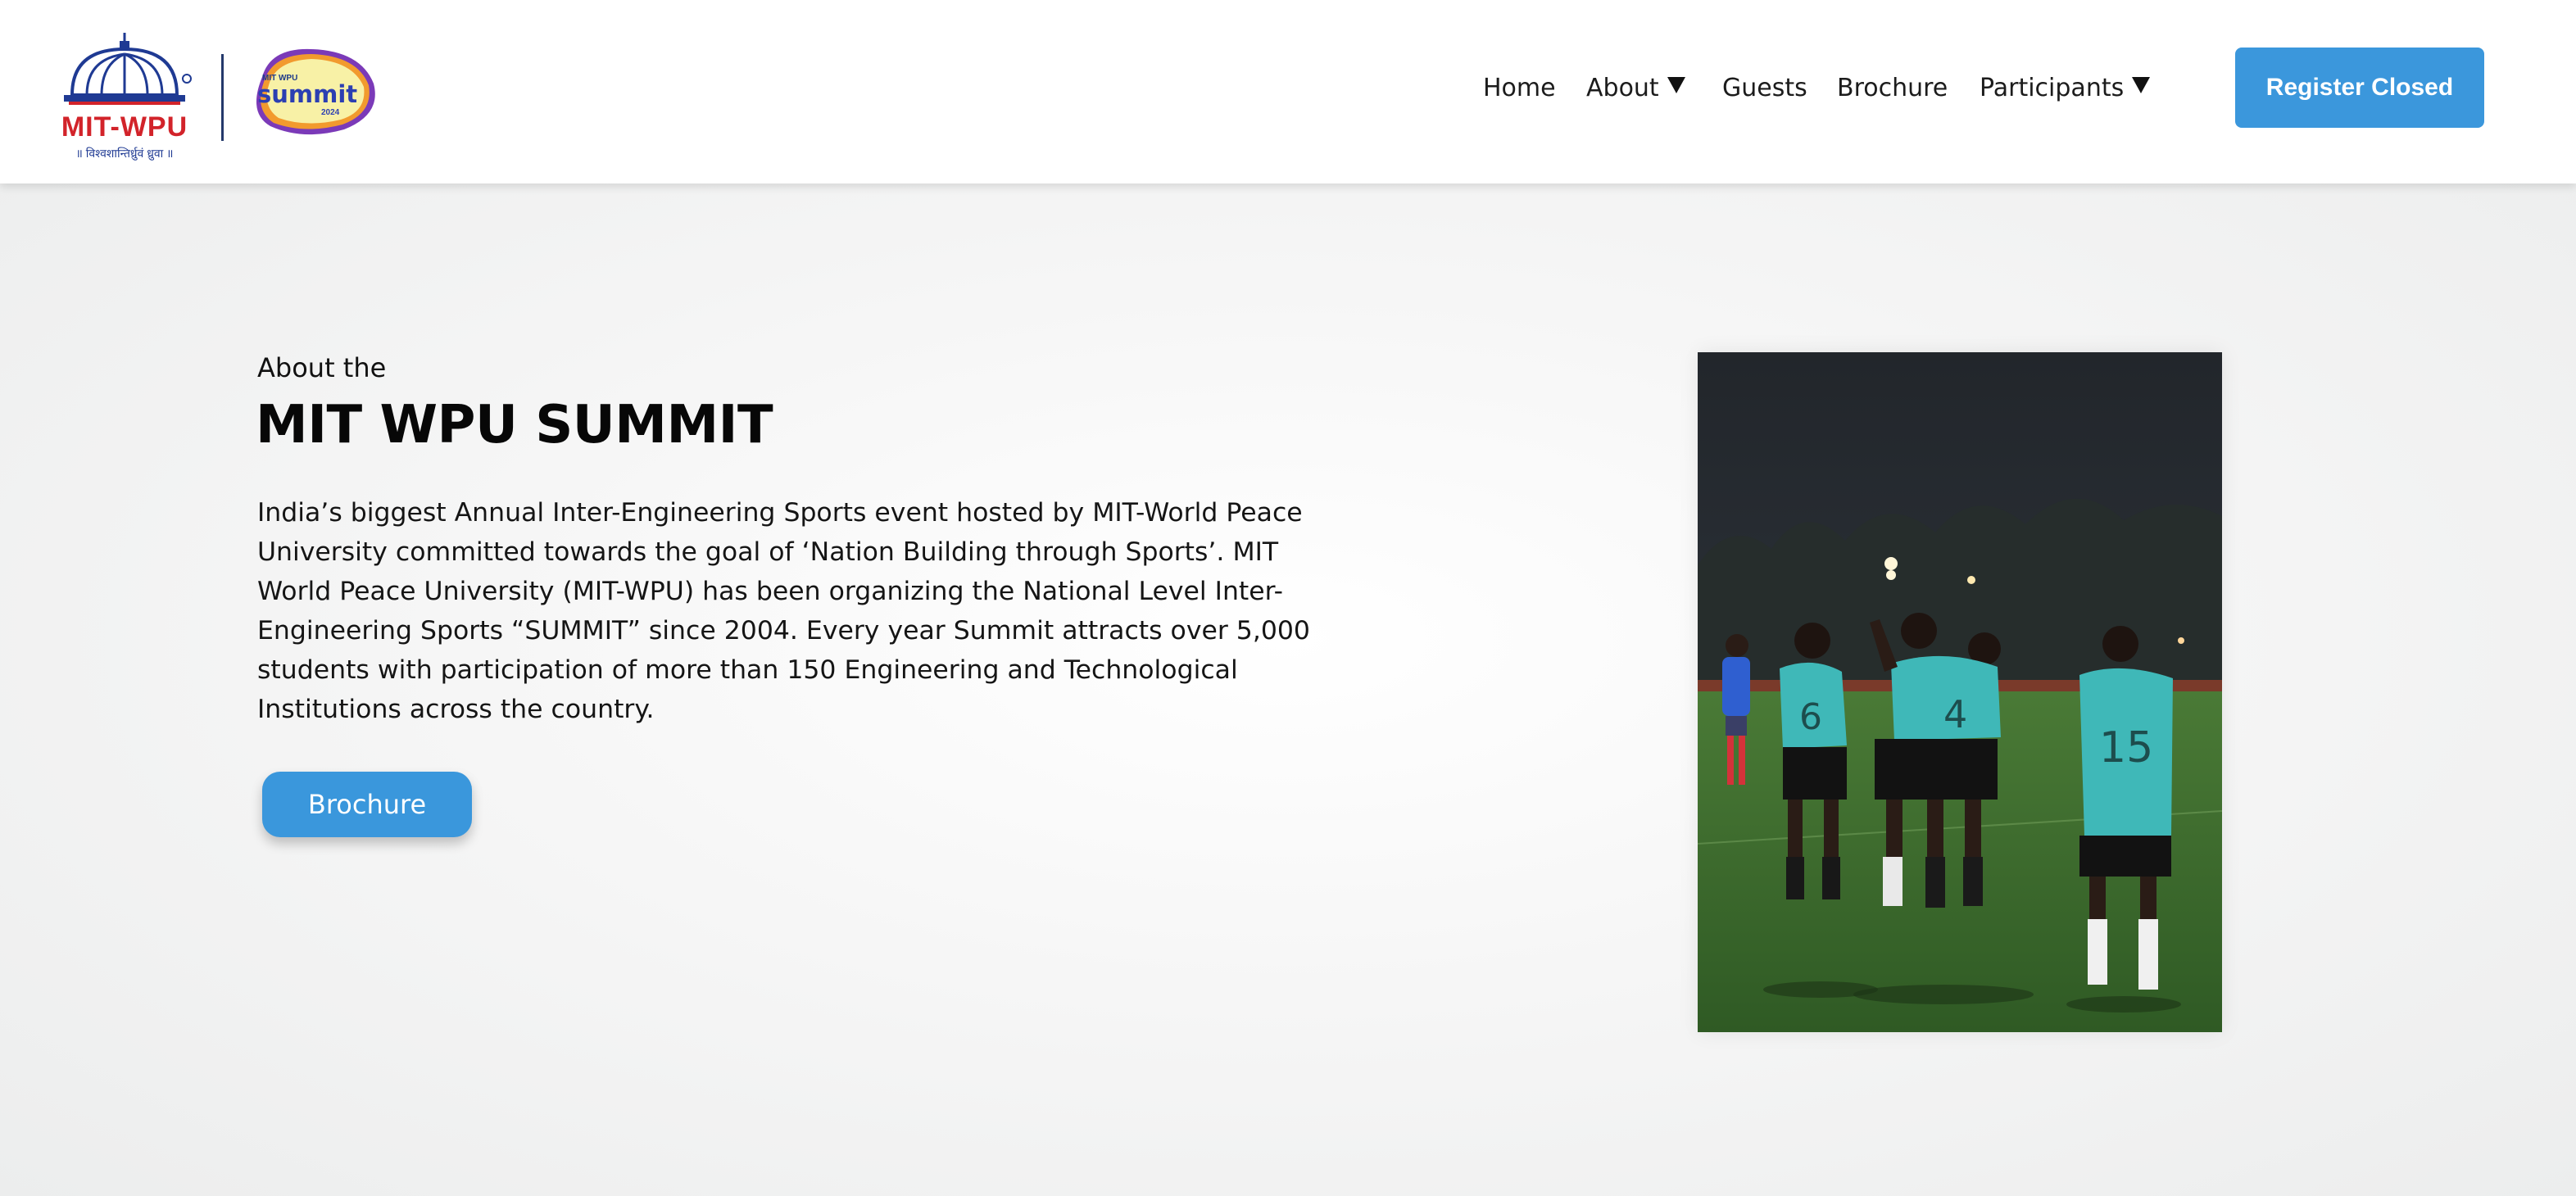 This screenshot has width=2576, height=1196. What do you see at coordinates (124, 153) in the screenshot?
I see `logo-tagline: ॥ विश्वशान्तिर्ध्रुवं ध्रुवा ॥` at bounding box center [124, 153].